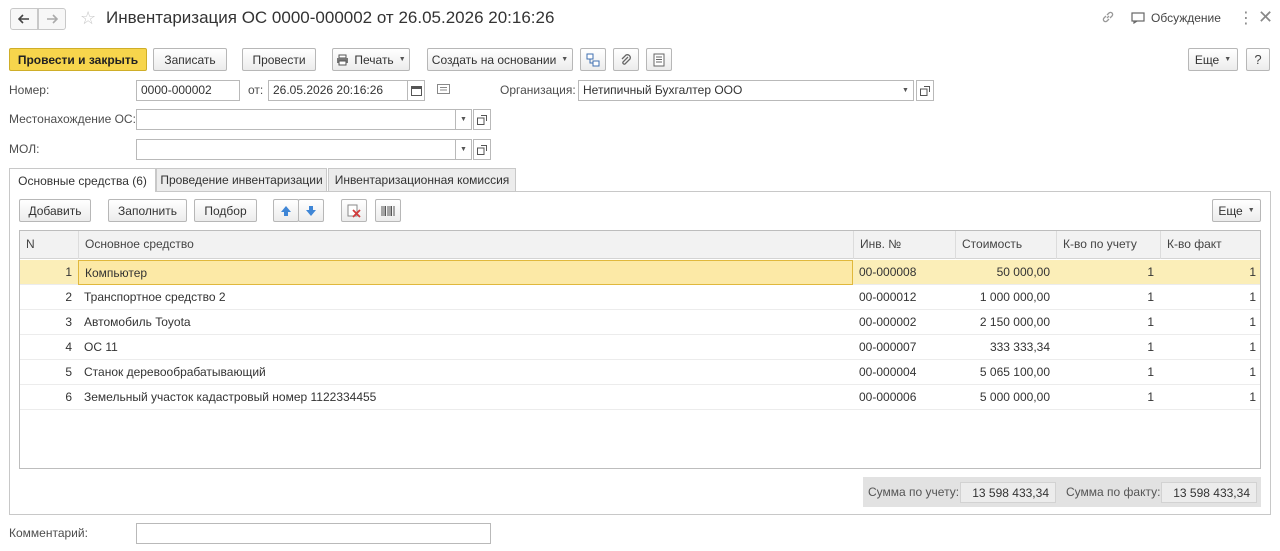 The image size is (1280, 551). I want to click on post-button: Провести, so click(279, 59).